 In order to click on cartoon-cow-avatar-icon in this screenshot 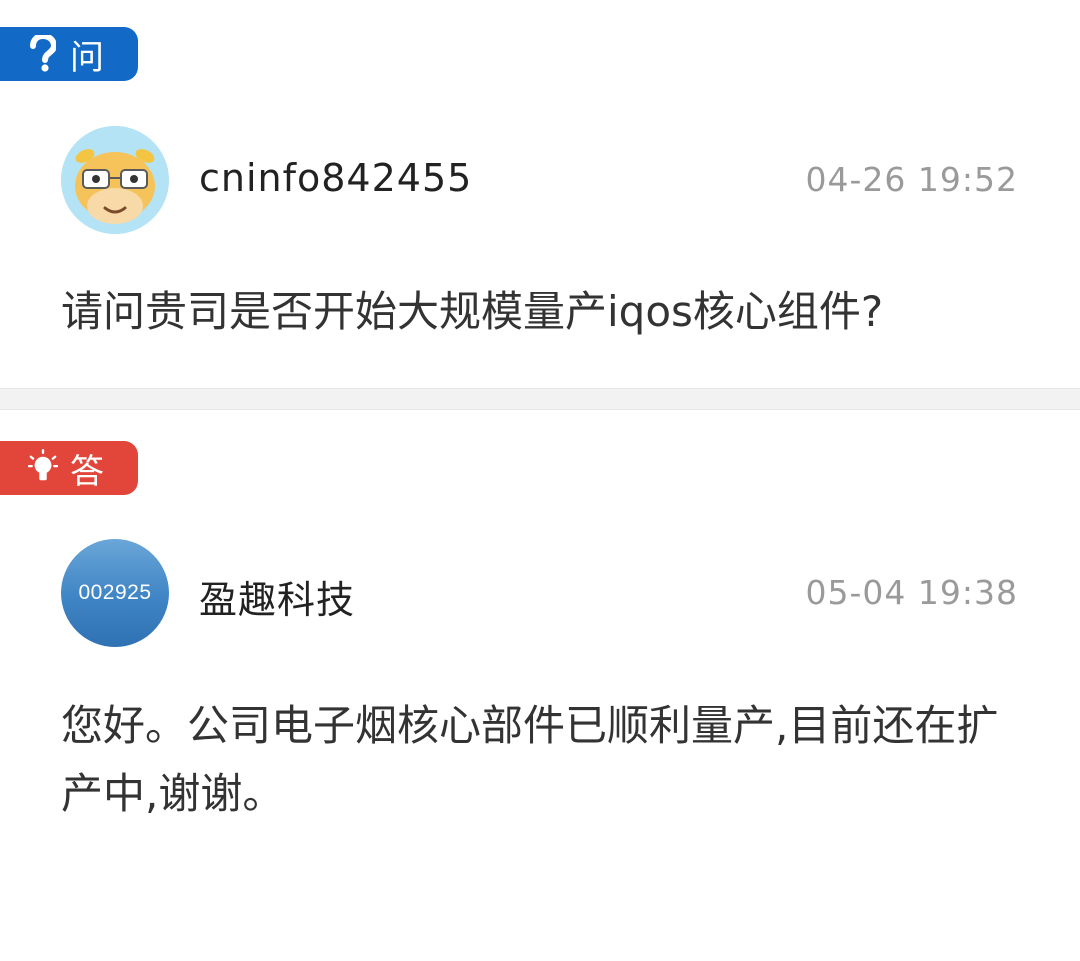, I will do `click(115, 180)`.